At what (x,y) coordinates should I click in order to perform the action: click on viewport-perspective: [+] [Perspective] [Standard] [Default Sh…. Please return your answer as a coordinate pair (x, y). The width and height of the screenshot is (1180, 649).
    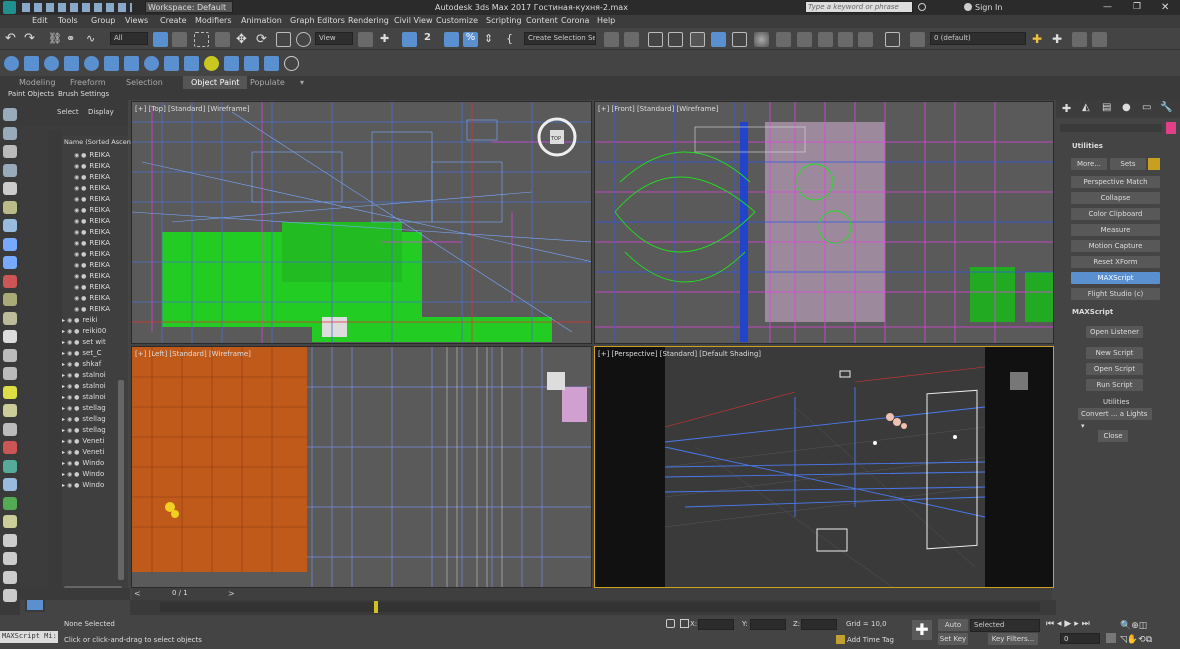
    Looking at the image, I should click on (824, 467).